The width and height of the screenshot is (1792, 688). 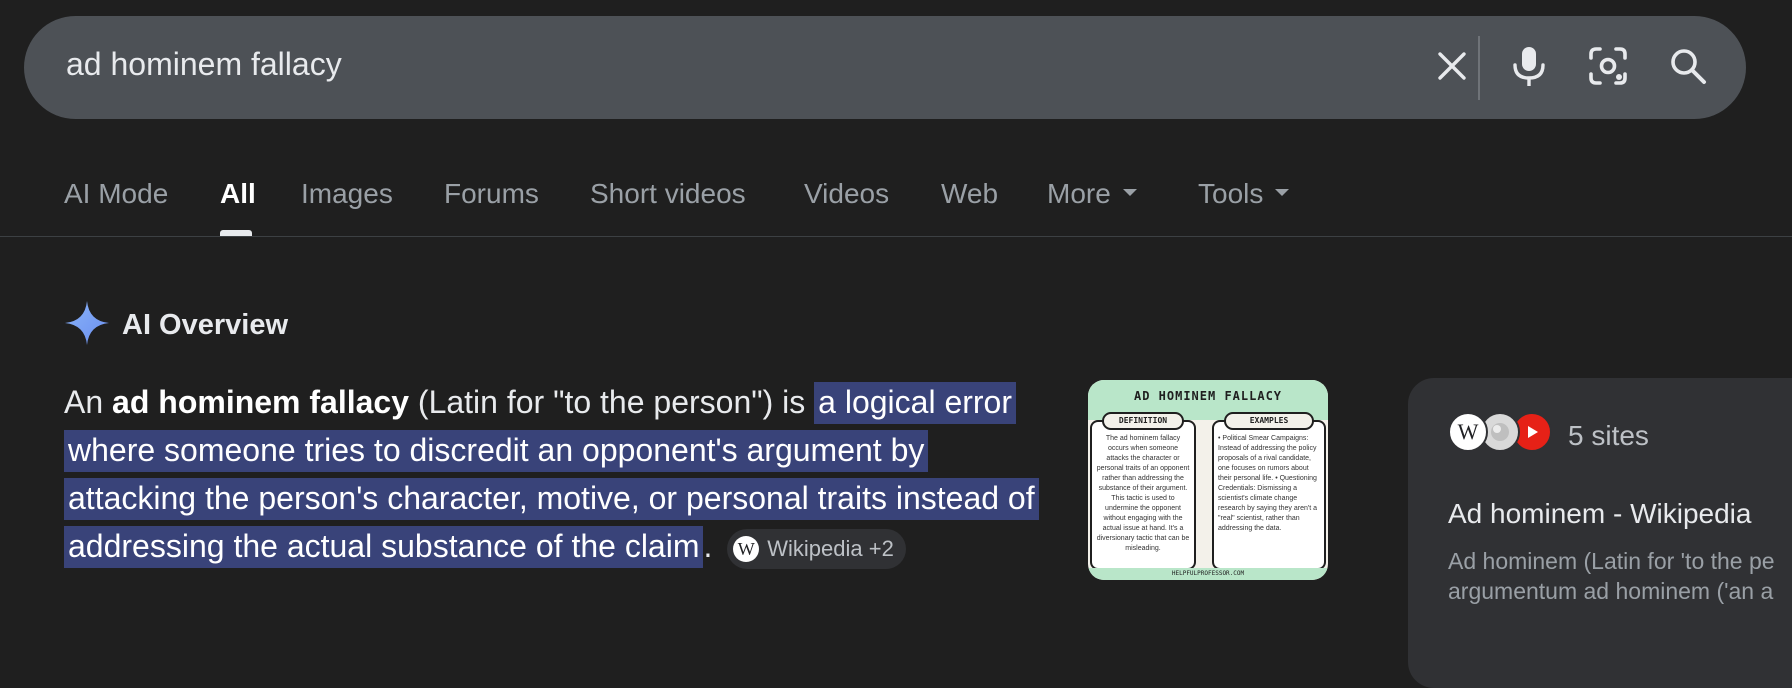 I want to click on search-icon, so click(x=1688, y=68).